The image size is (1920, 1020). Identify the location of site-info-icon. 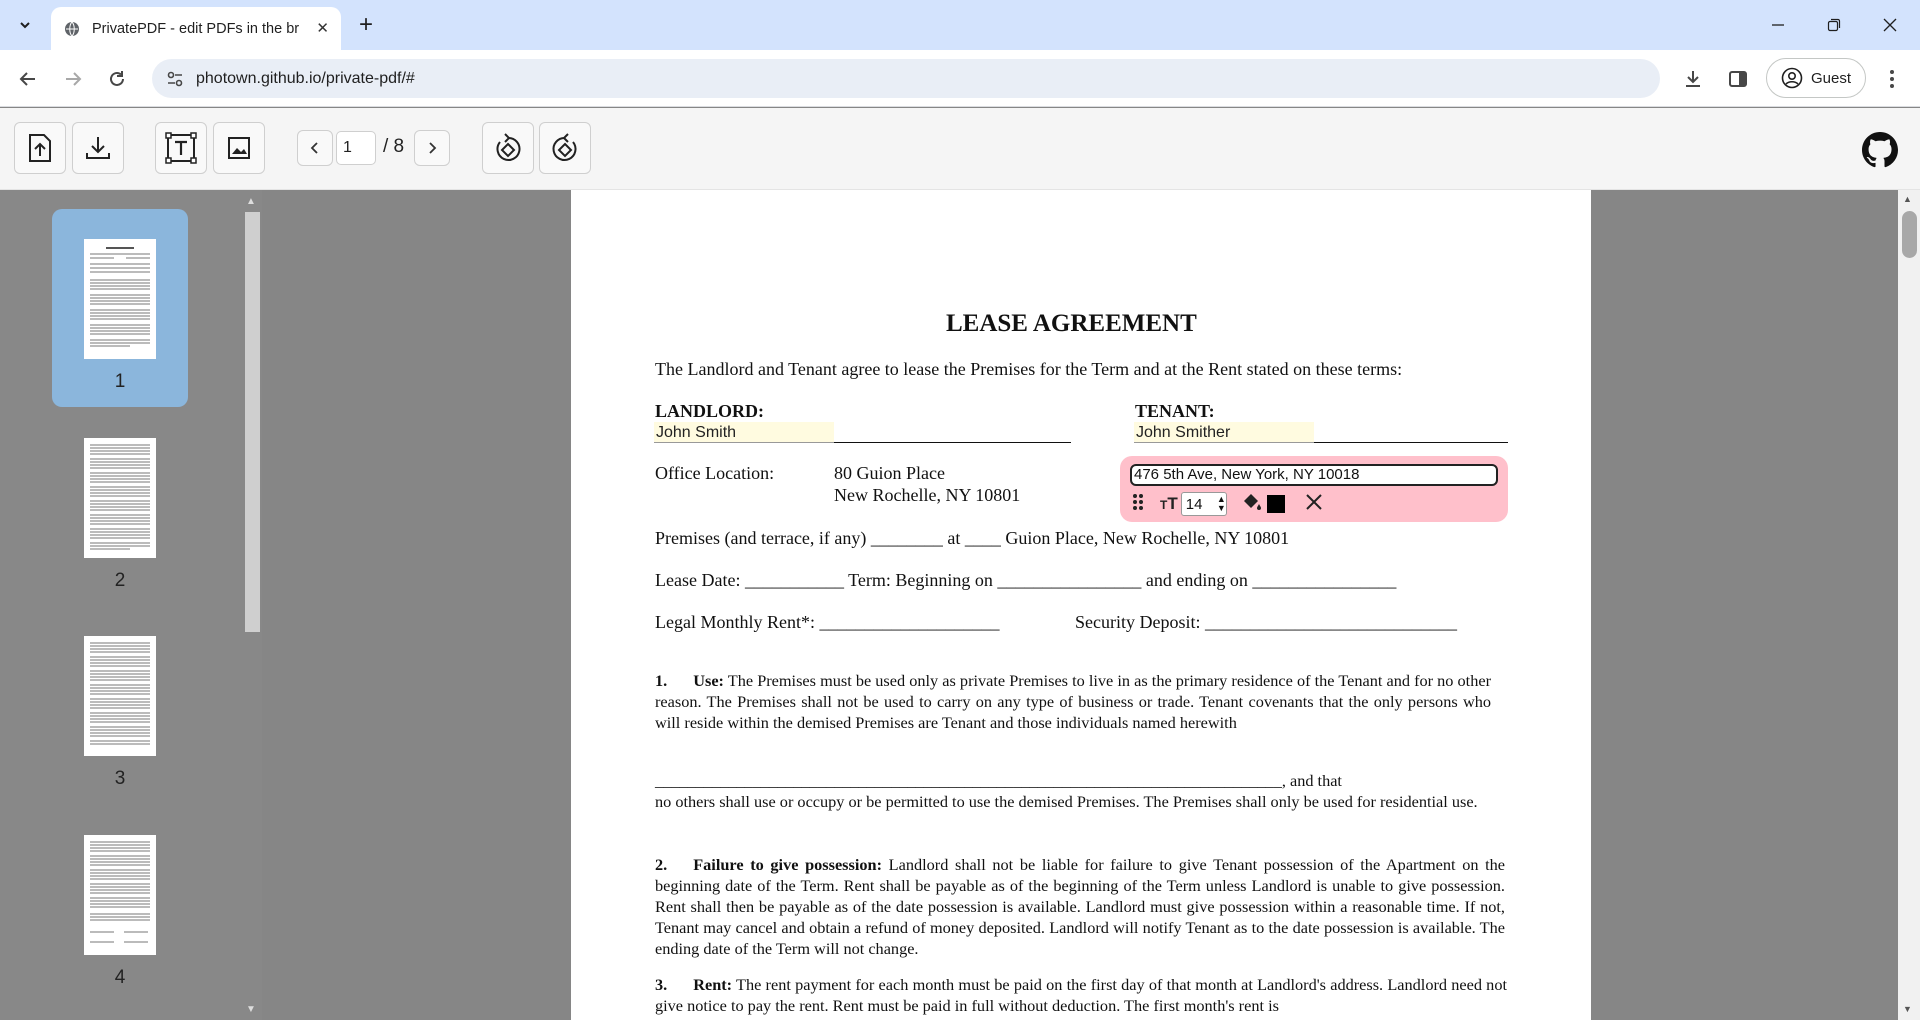
(175, 81).